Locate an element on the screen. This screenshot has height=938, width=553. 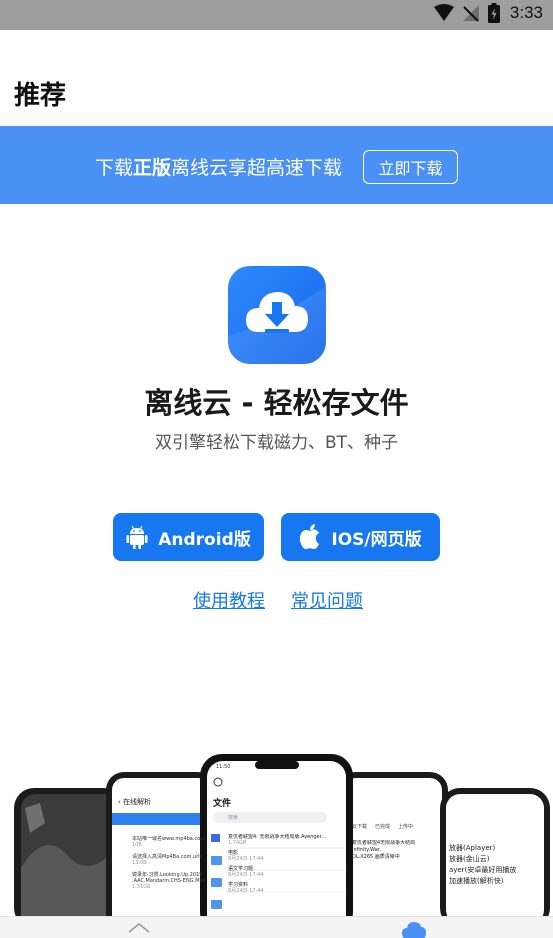
center-phone-meta: 1.74GB is located at coordinates (237, 843).